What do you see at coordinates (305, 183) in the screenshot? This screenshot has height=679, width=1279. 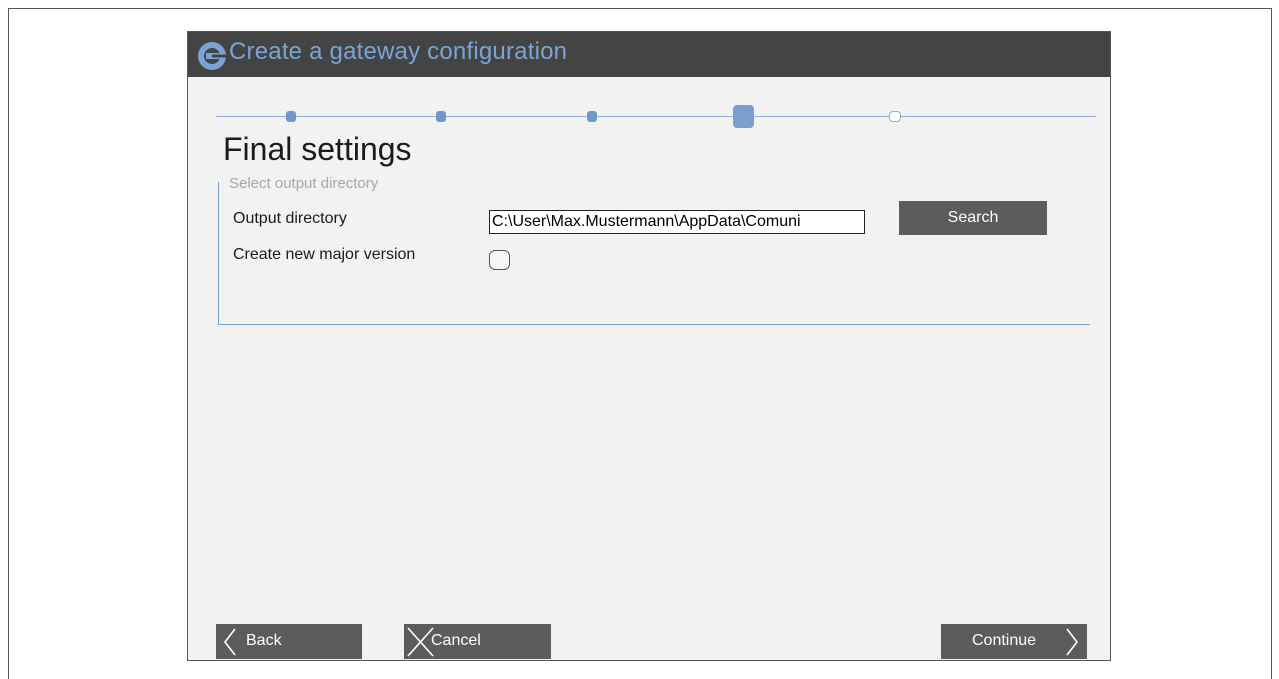 I see `group-legend: Select output directory` at bounding box center [305, 183].